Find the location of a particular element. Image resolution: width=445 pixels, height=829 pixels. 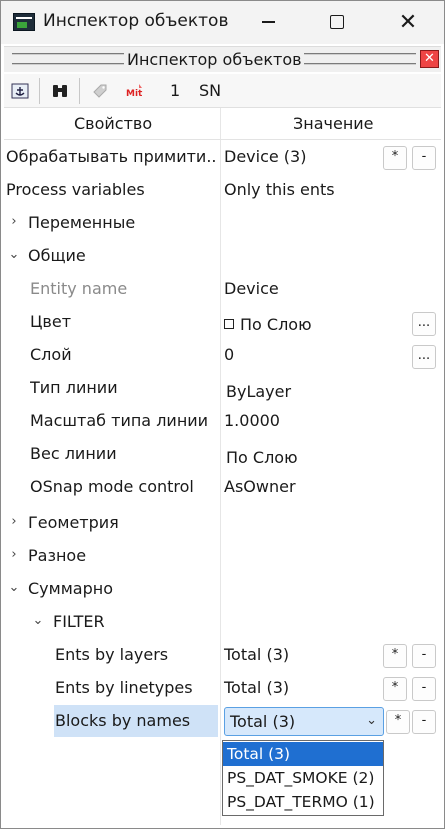

panel-caption: Инспектор объектов ✕ is located at coordinates (222, 59).